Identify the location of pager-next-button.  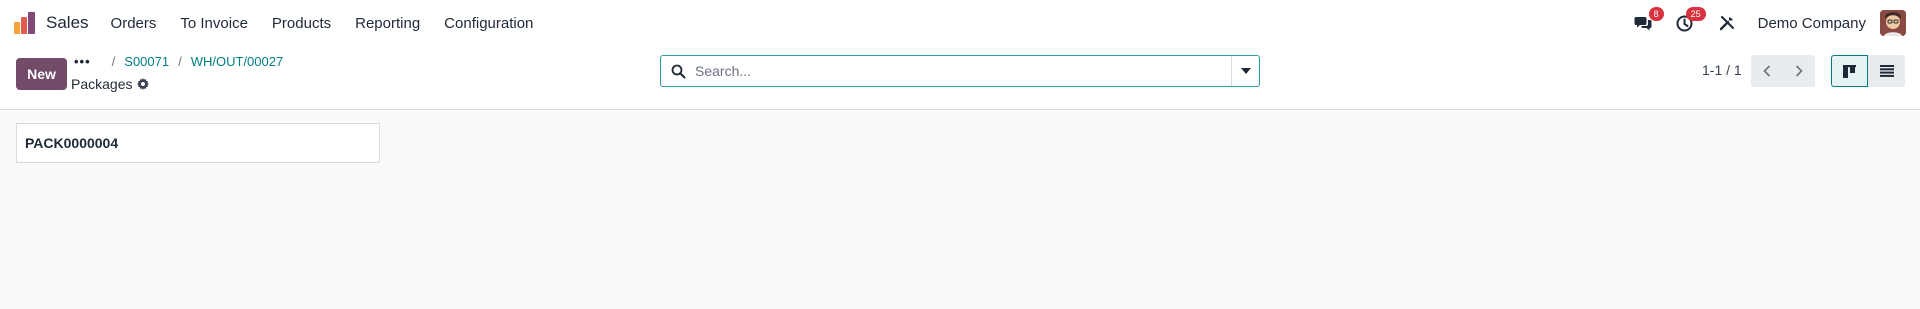
(1799, 71).